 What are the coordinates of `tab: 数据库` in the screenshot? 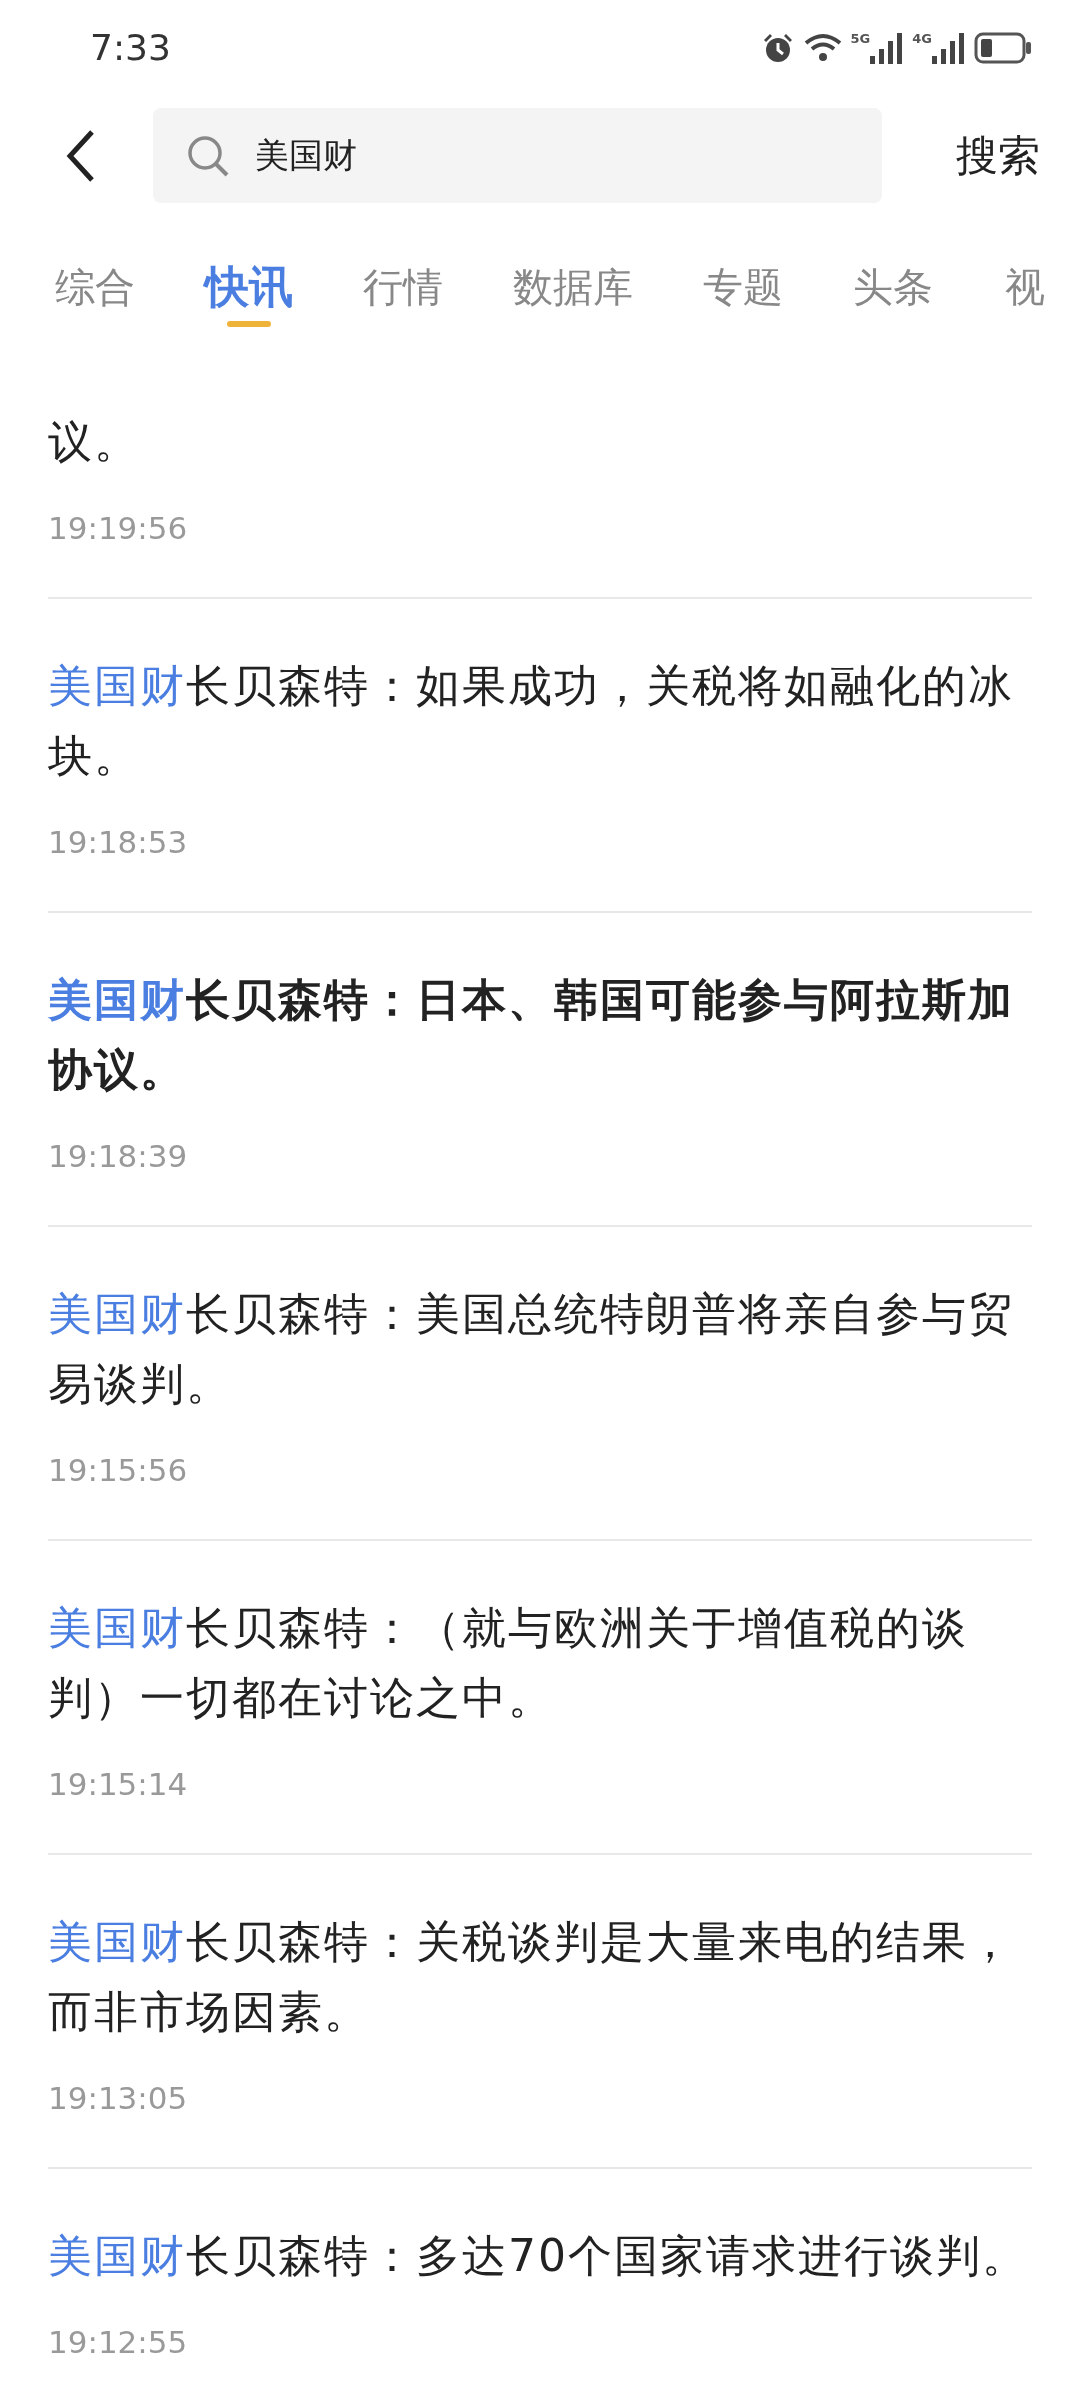 It's located at (573, 310).